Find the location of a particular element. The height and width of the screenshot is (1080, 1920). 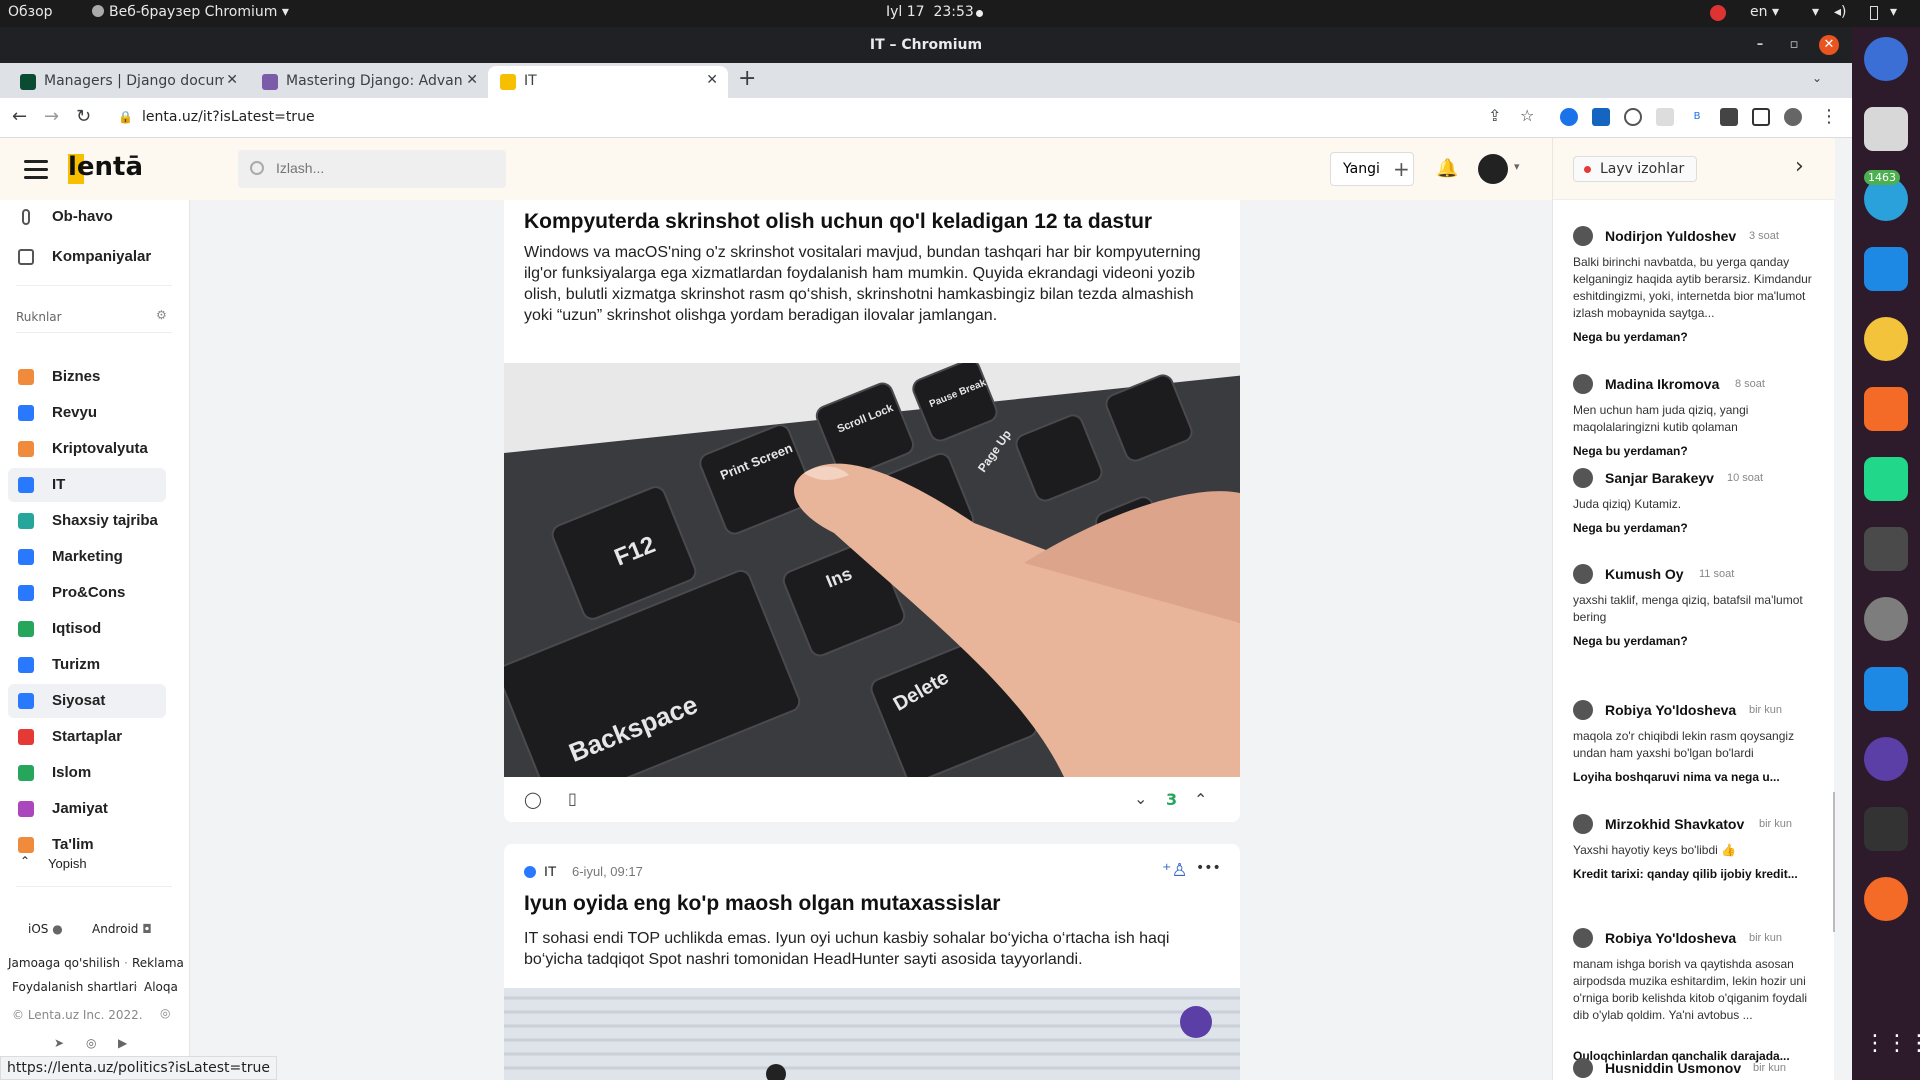

system-menu-chevron: ▾ is located at coordinates (1893, 12).